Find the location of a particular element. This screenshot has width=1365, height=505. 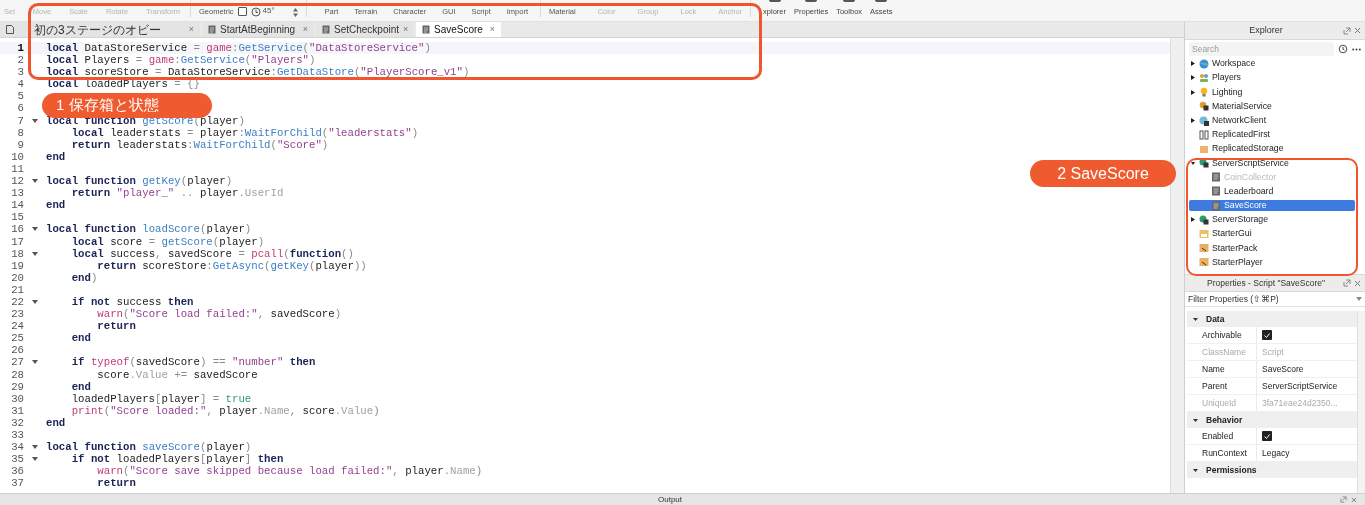

code-line: end) is located at coordinates (84, 277).